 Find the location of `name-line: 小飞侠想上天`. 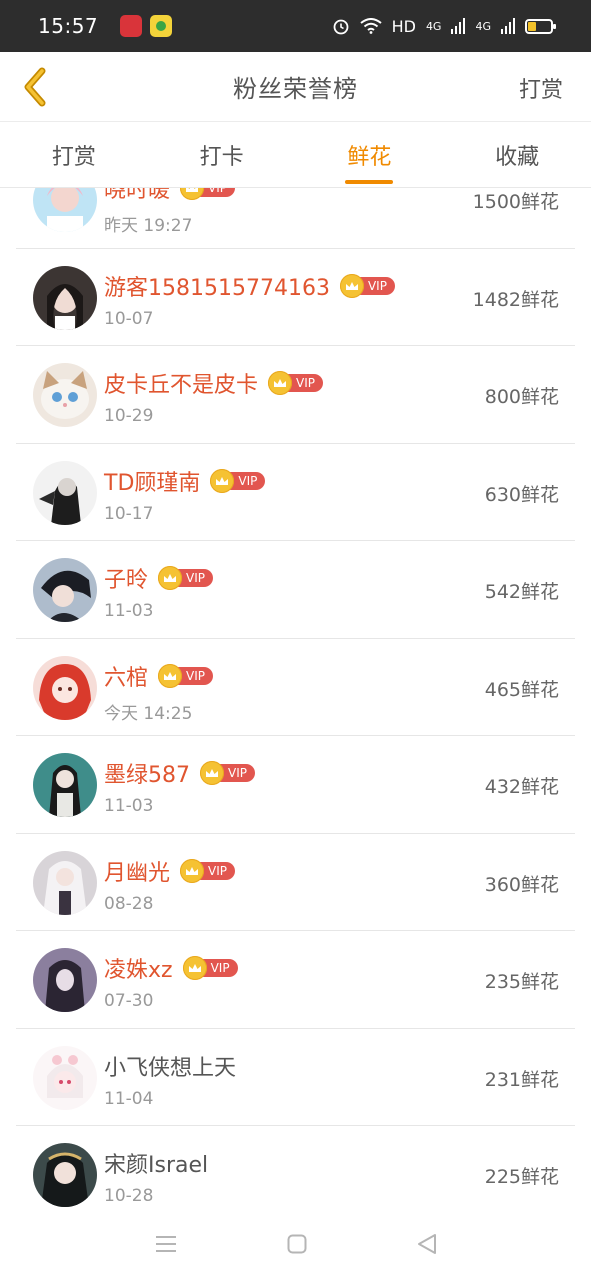

name-line: 小飞侠想上天 is located at coordinates (170, 1066).